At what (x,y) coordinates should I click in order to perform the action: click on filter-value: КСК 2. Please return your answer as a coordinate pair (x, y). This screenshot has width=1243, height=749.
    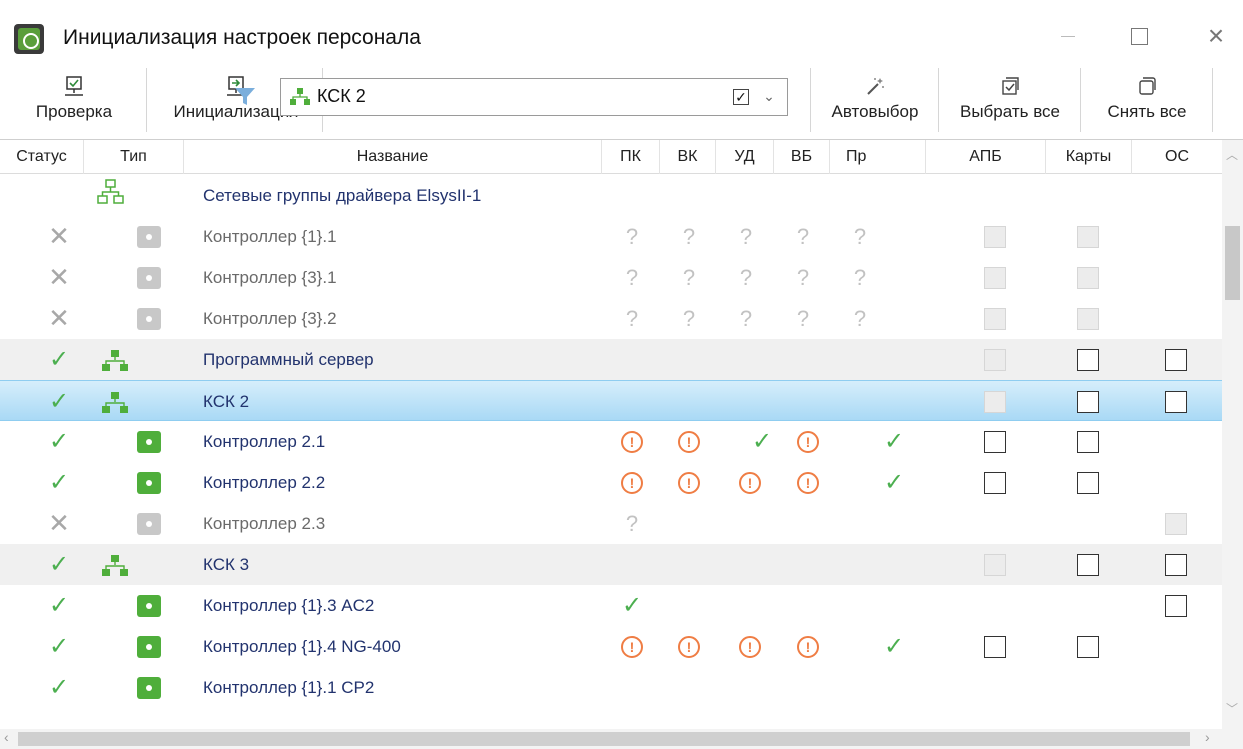
    Looking at the image, I should click on (341, 96).